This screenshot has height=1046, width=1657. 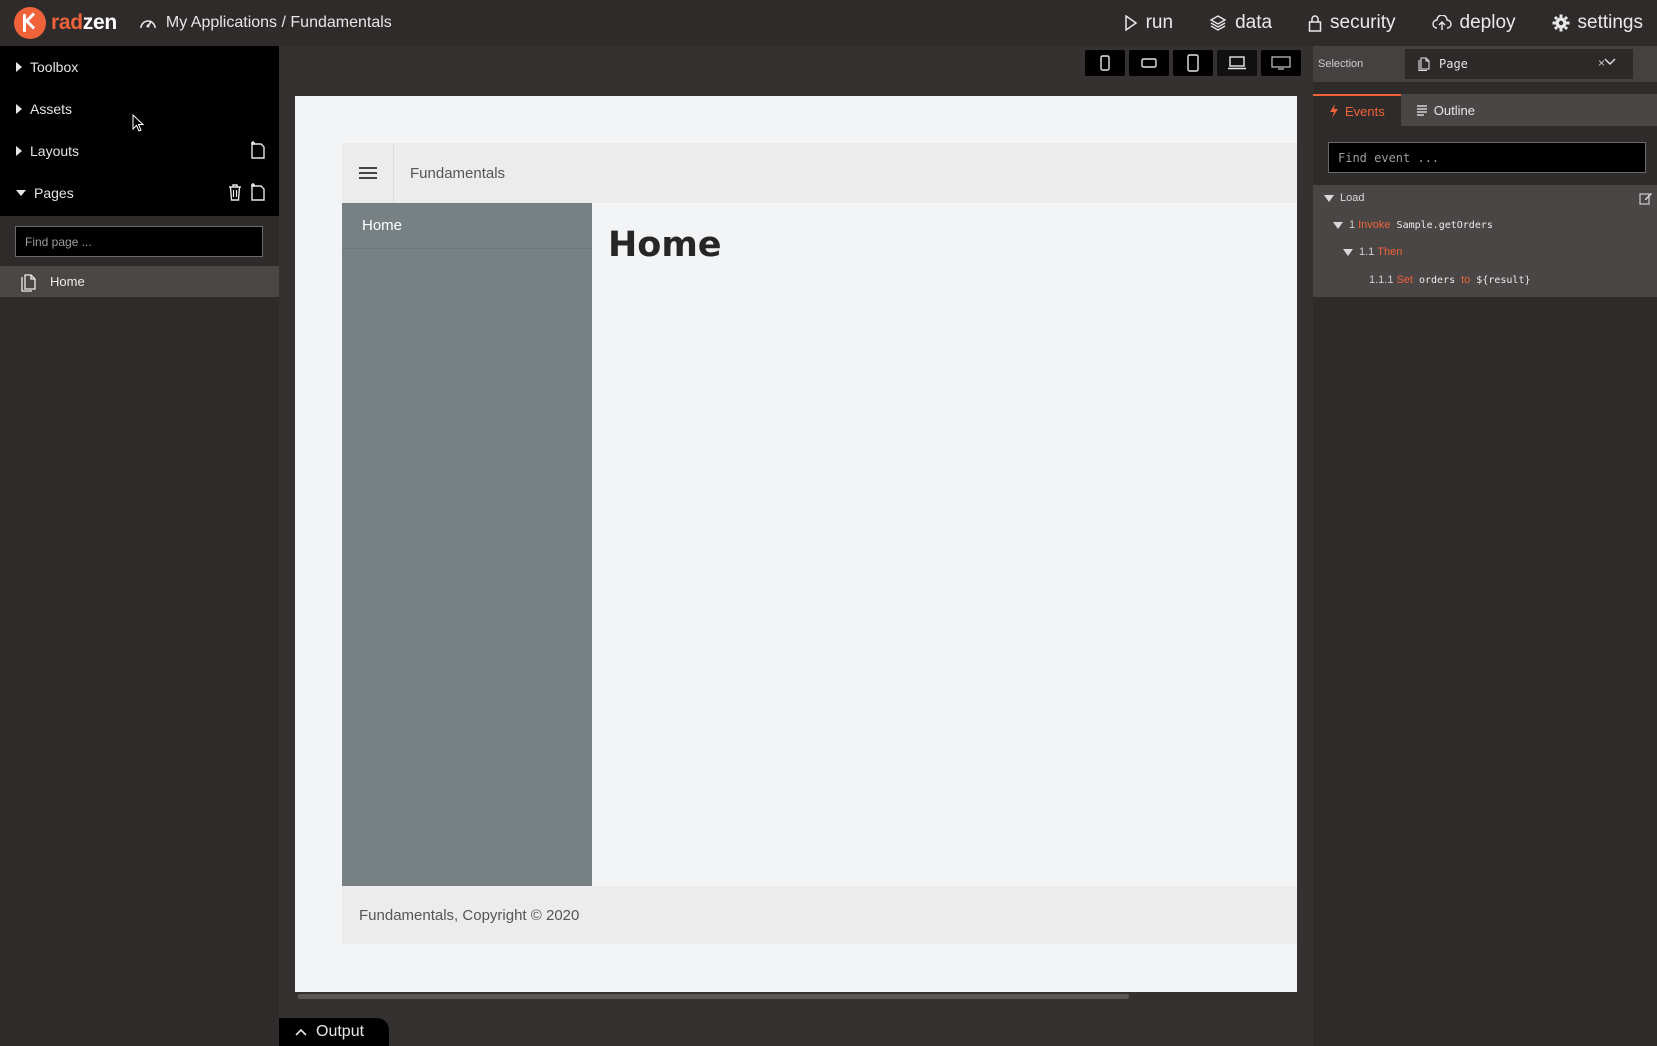 I want to click on radzen-logo-icon, so click(x=30, y=23).